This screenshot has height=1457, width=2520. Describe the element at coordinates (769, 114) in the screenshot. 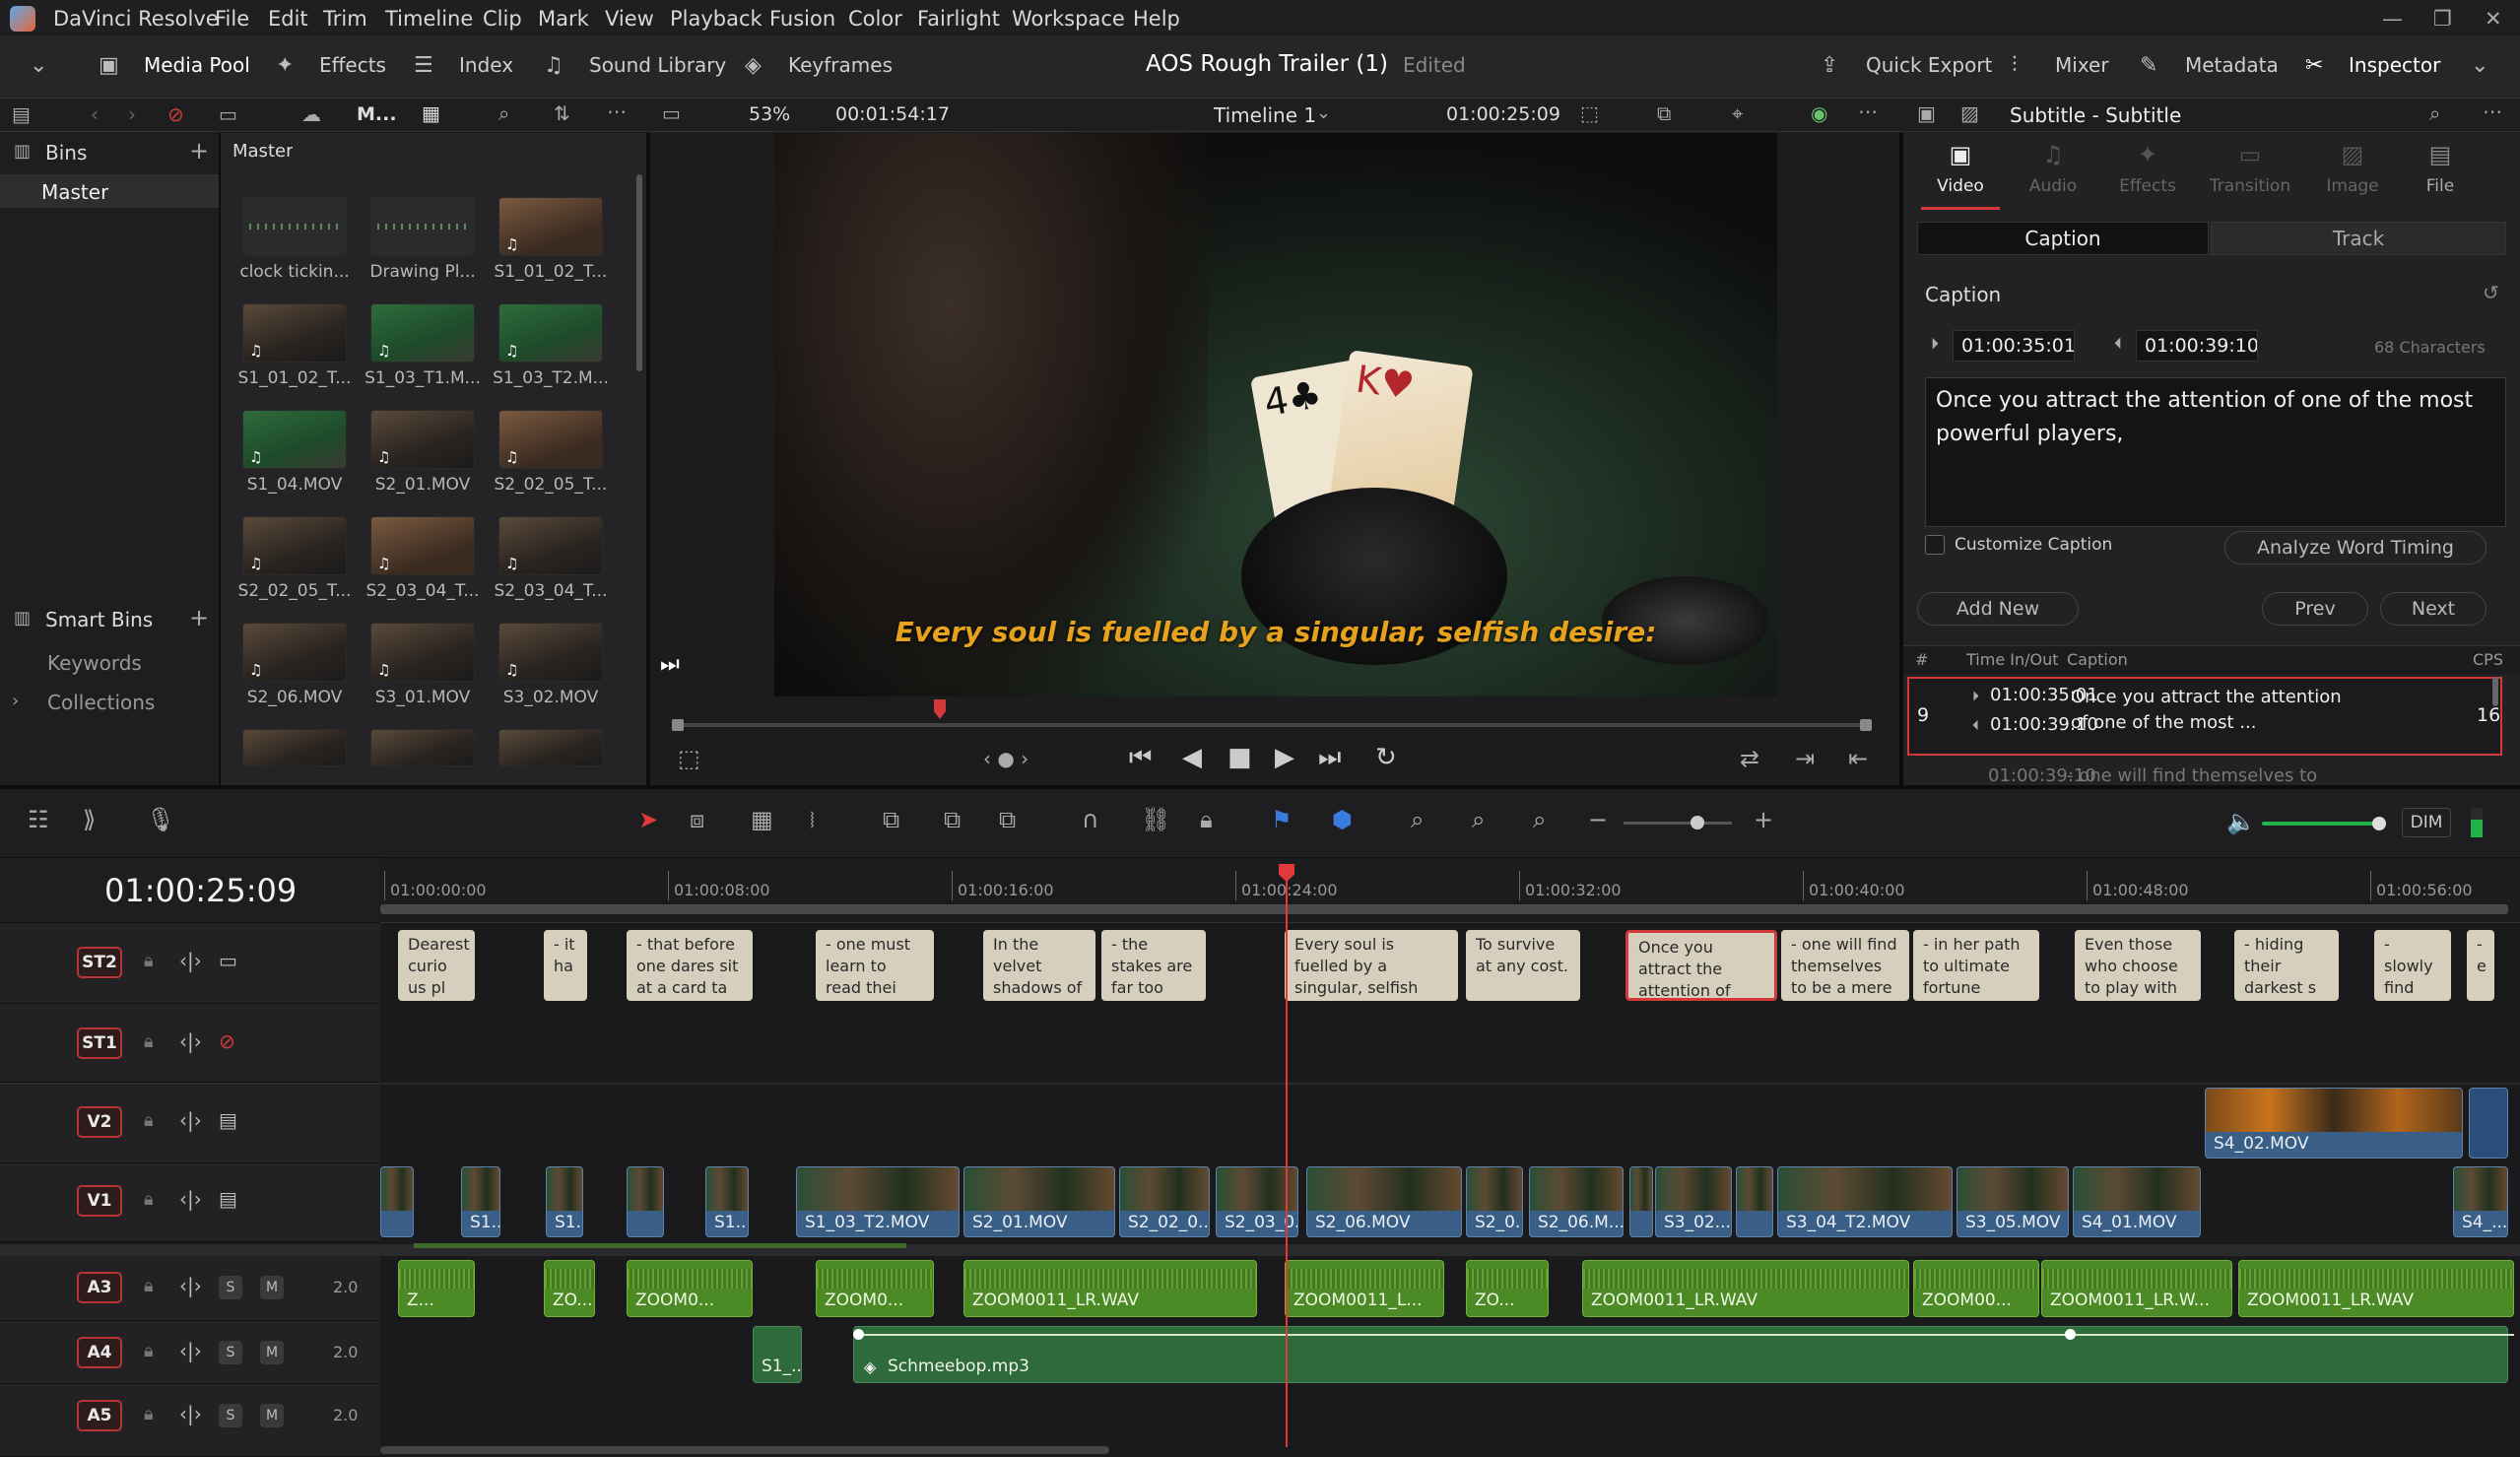

I see `zoom-level: 53%` at that location.